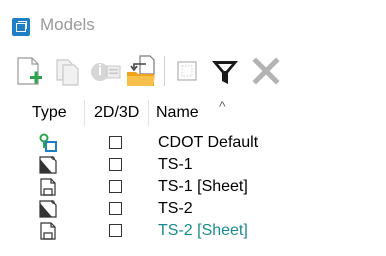  What do you see at coordinates (203, 186) in the screenshot?
I see `model-name: TS-1 [Sheet]` at bounding box center [203, 186].